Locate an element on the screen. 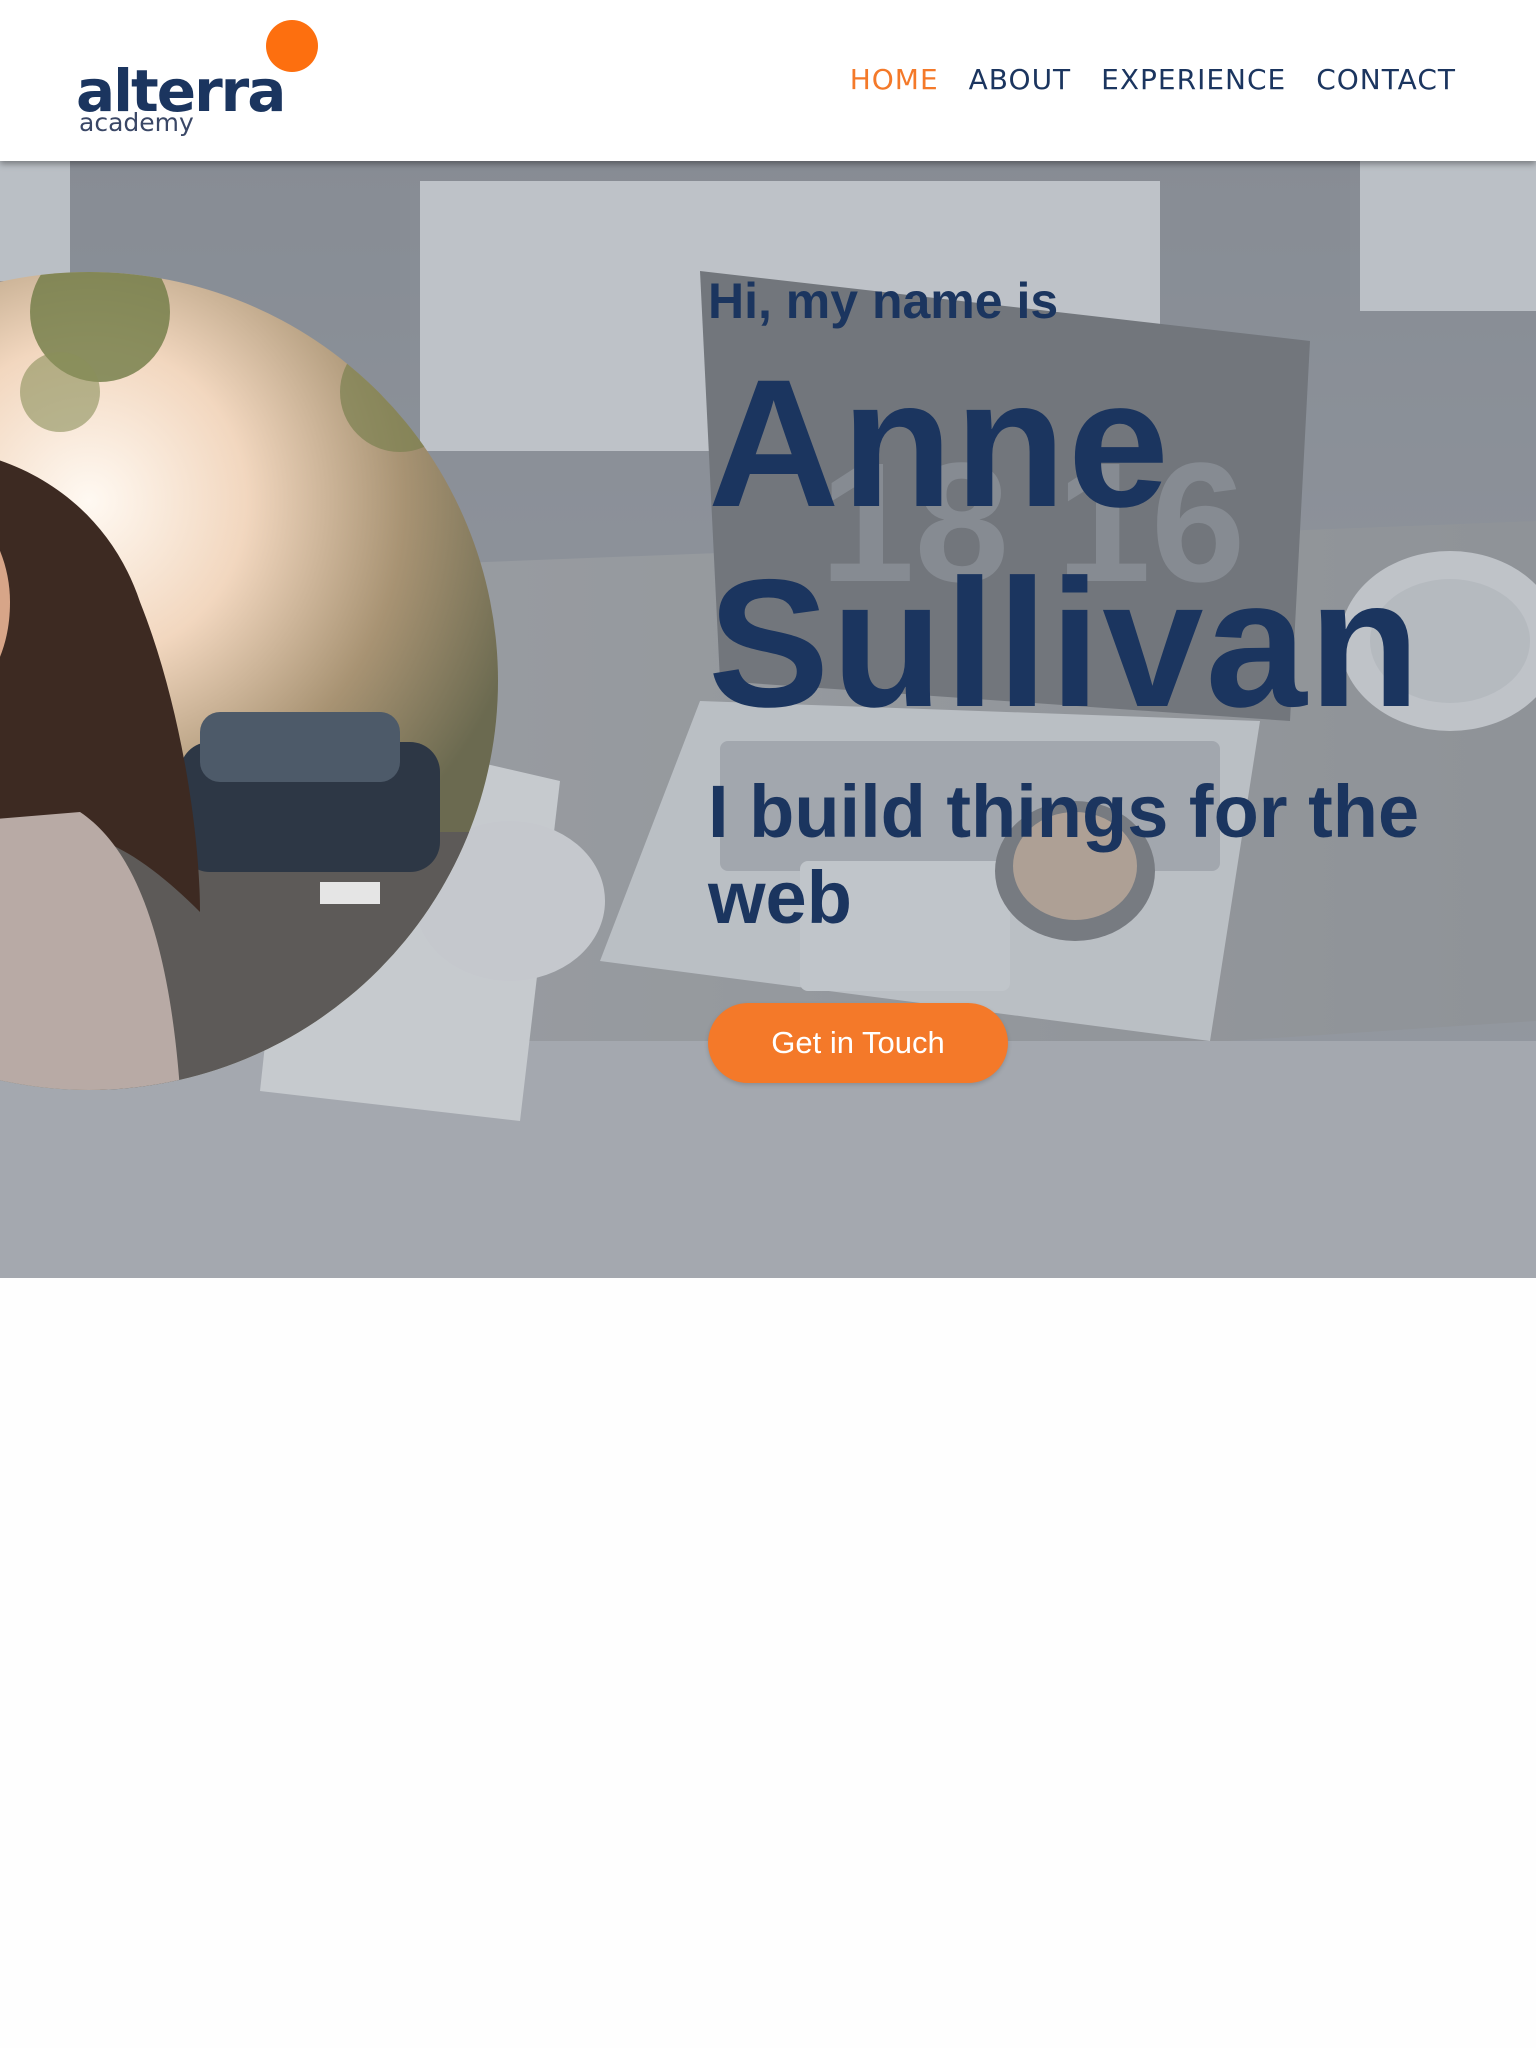 The height and width of the screenshot is (2048, 1536). hero-name: Anne Sullivan is located at coordinates (1088, 543).